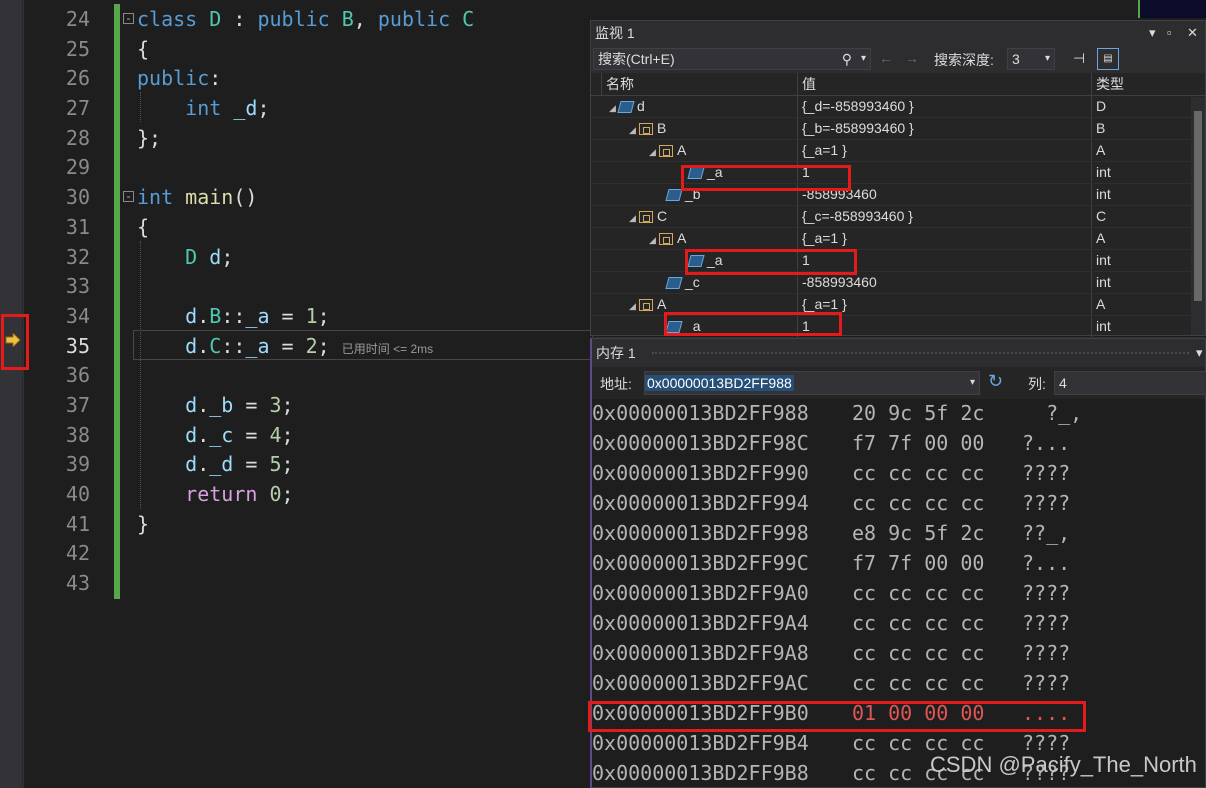 The height and width of the screenshot is (788, 1206). I want to click on perf-tip: 已用时间 <= 2ms, so click(387, 349).